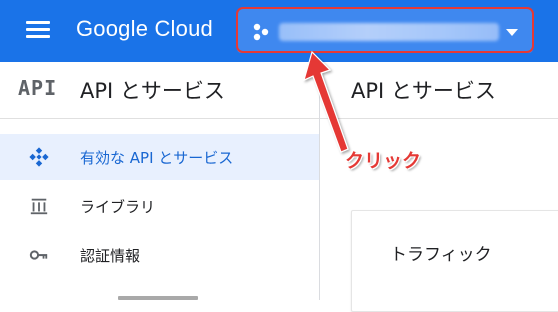 The image size is (558, 312). I want to click on sidebar-item-enabled-apis: 有効な API とサービス, so click(159, 157).